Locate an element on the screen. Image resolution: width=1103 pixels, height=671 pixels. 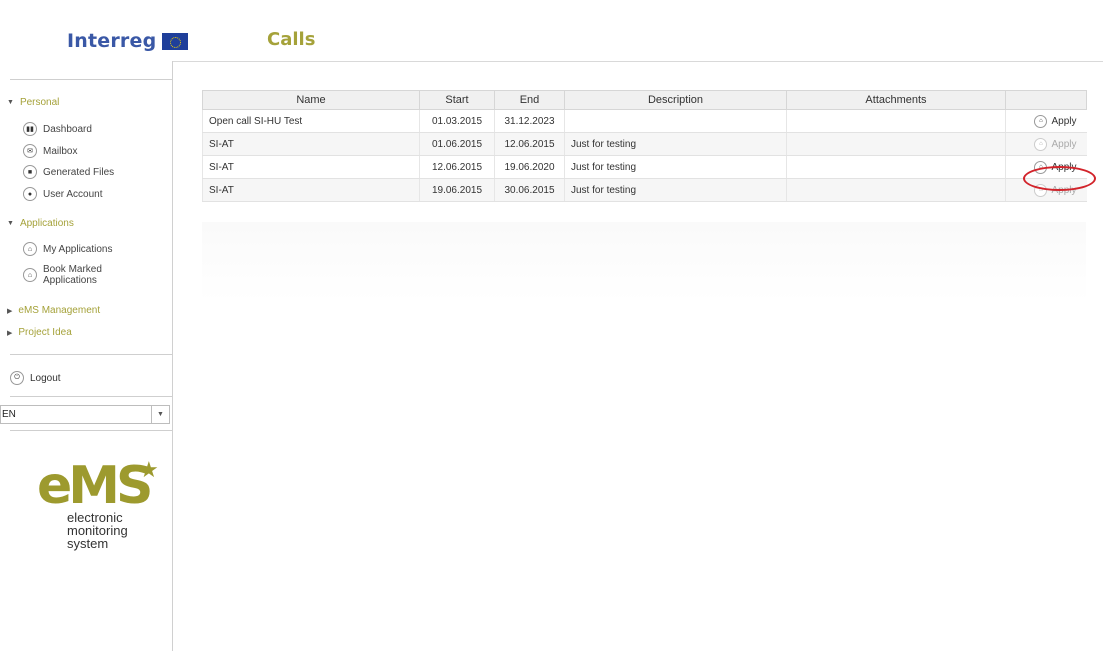
sidebar-item-label: Book Marked Applications is located at coordinates (72, 275).